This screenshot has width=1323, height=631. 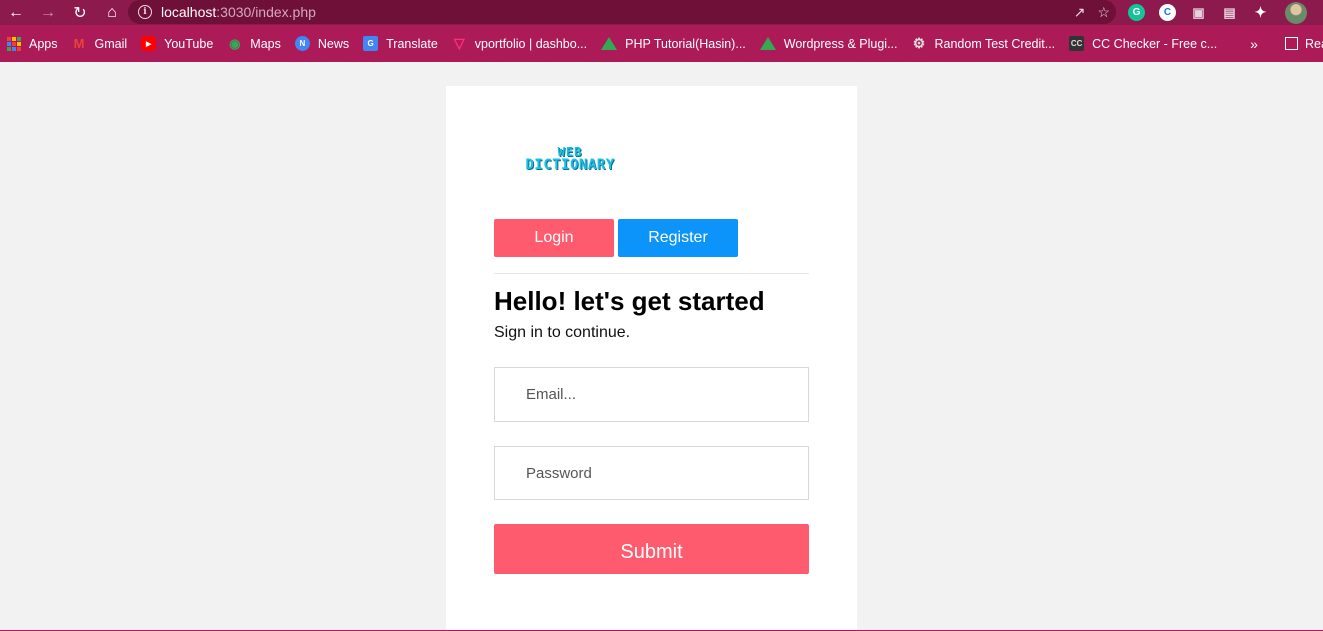 I want to click on submit-button: Submit, so click(x=651, y=549).